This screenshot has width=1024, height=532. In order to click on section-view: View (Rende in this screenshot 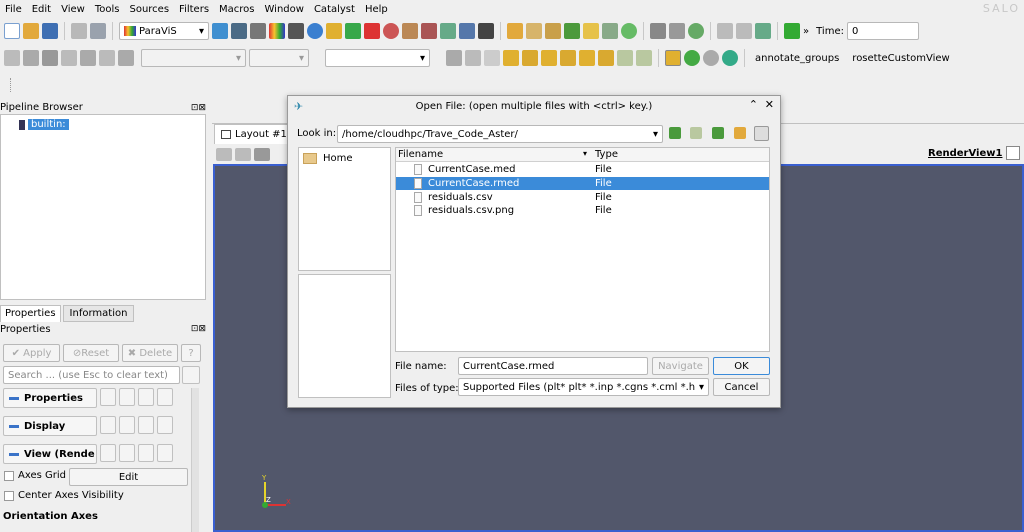, I will do `click(50, 454)`.